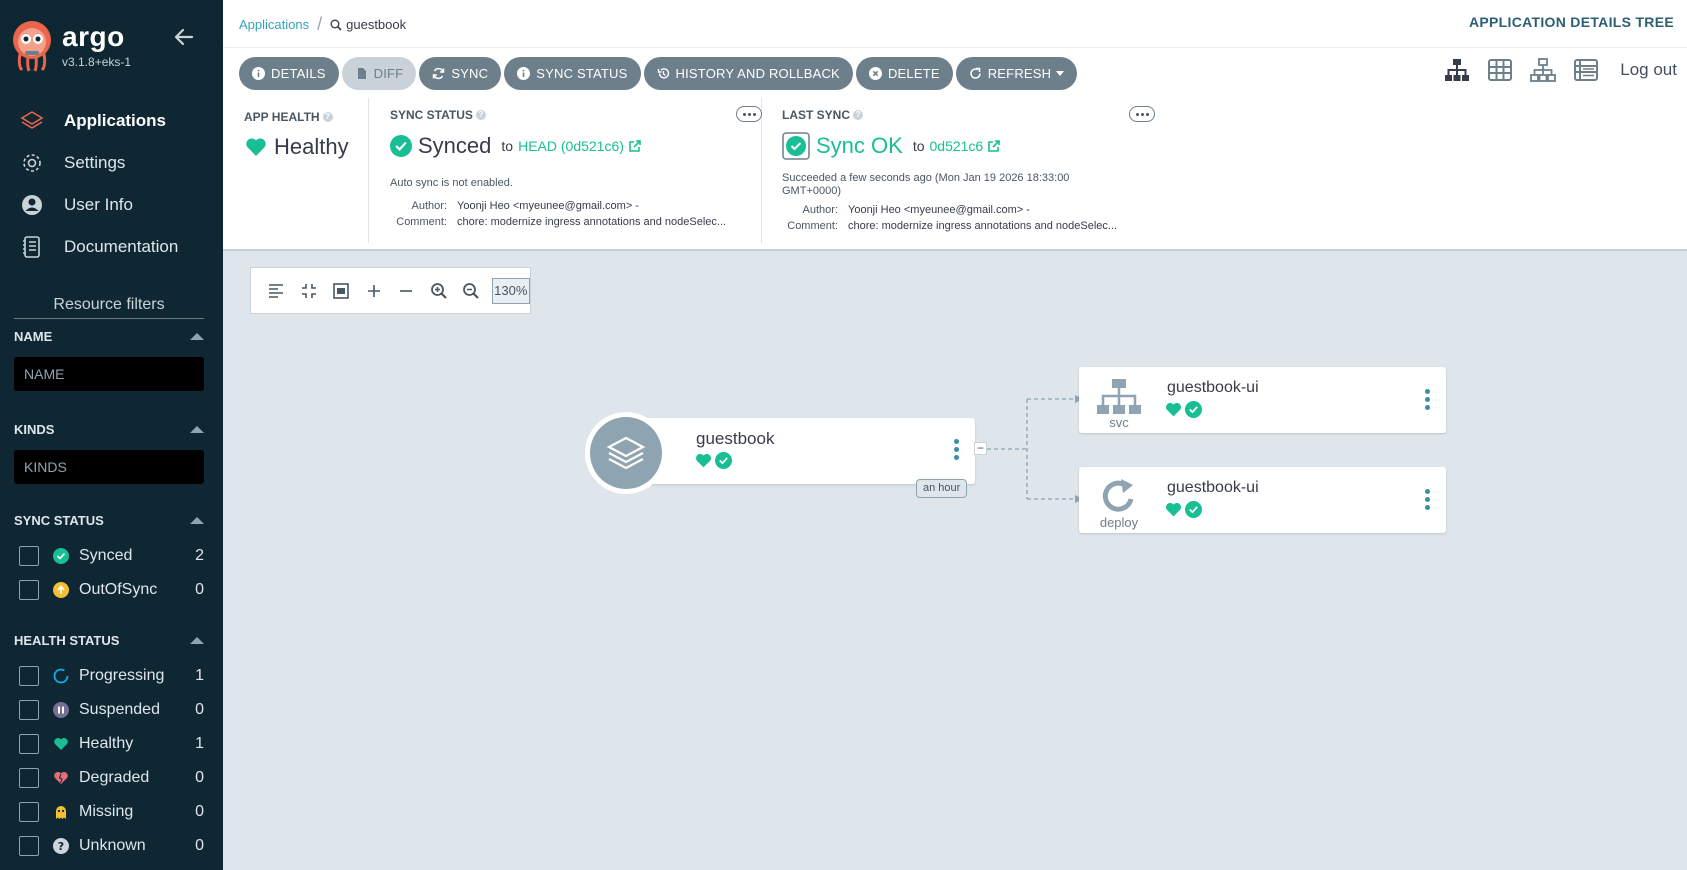  I want to click on kinds-filter-input: KINDS, so click(109, 467).